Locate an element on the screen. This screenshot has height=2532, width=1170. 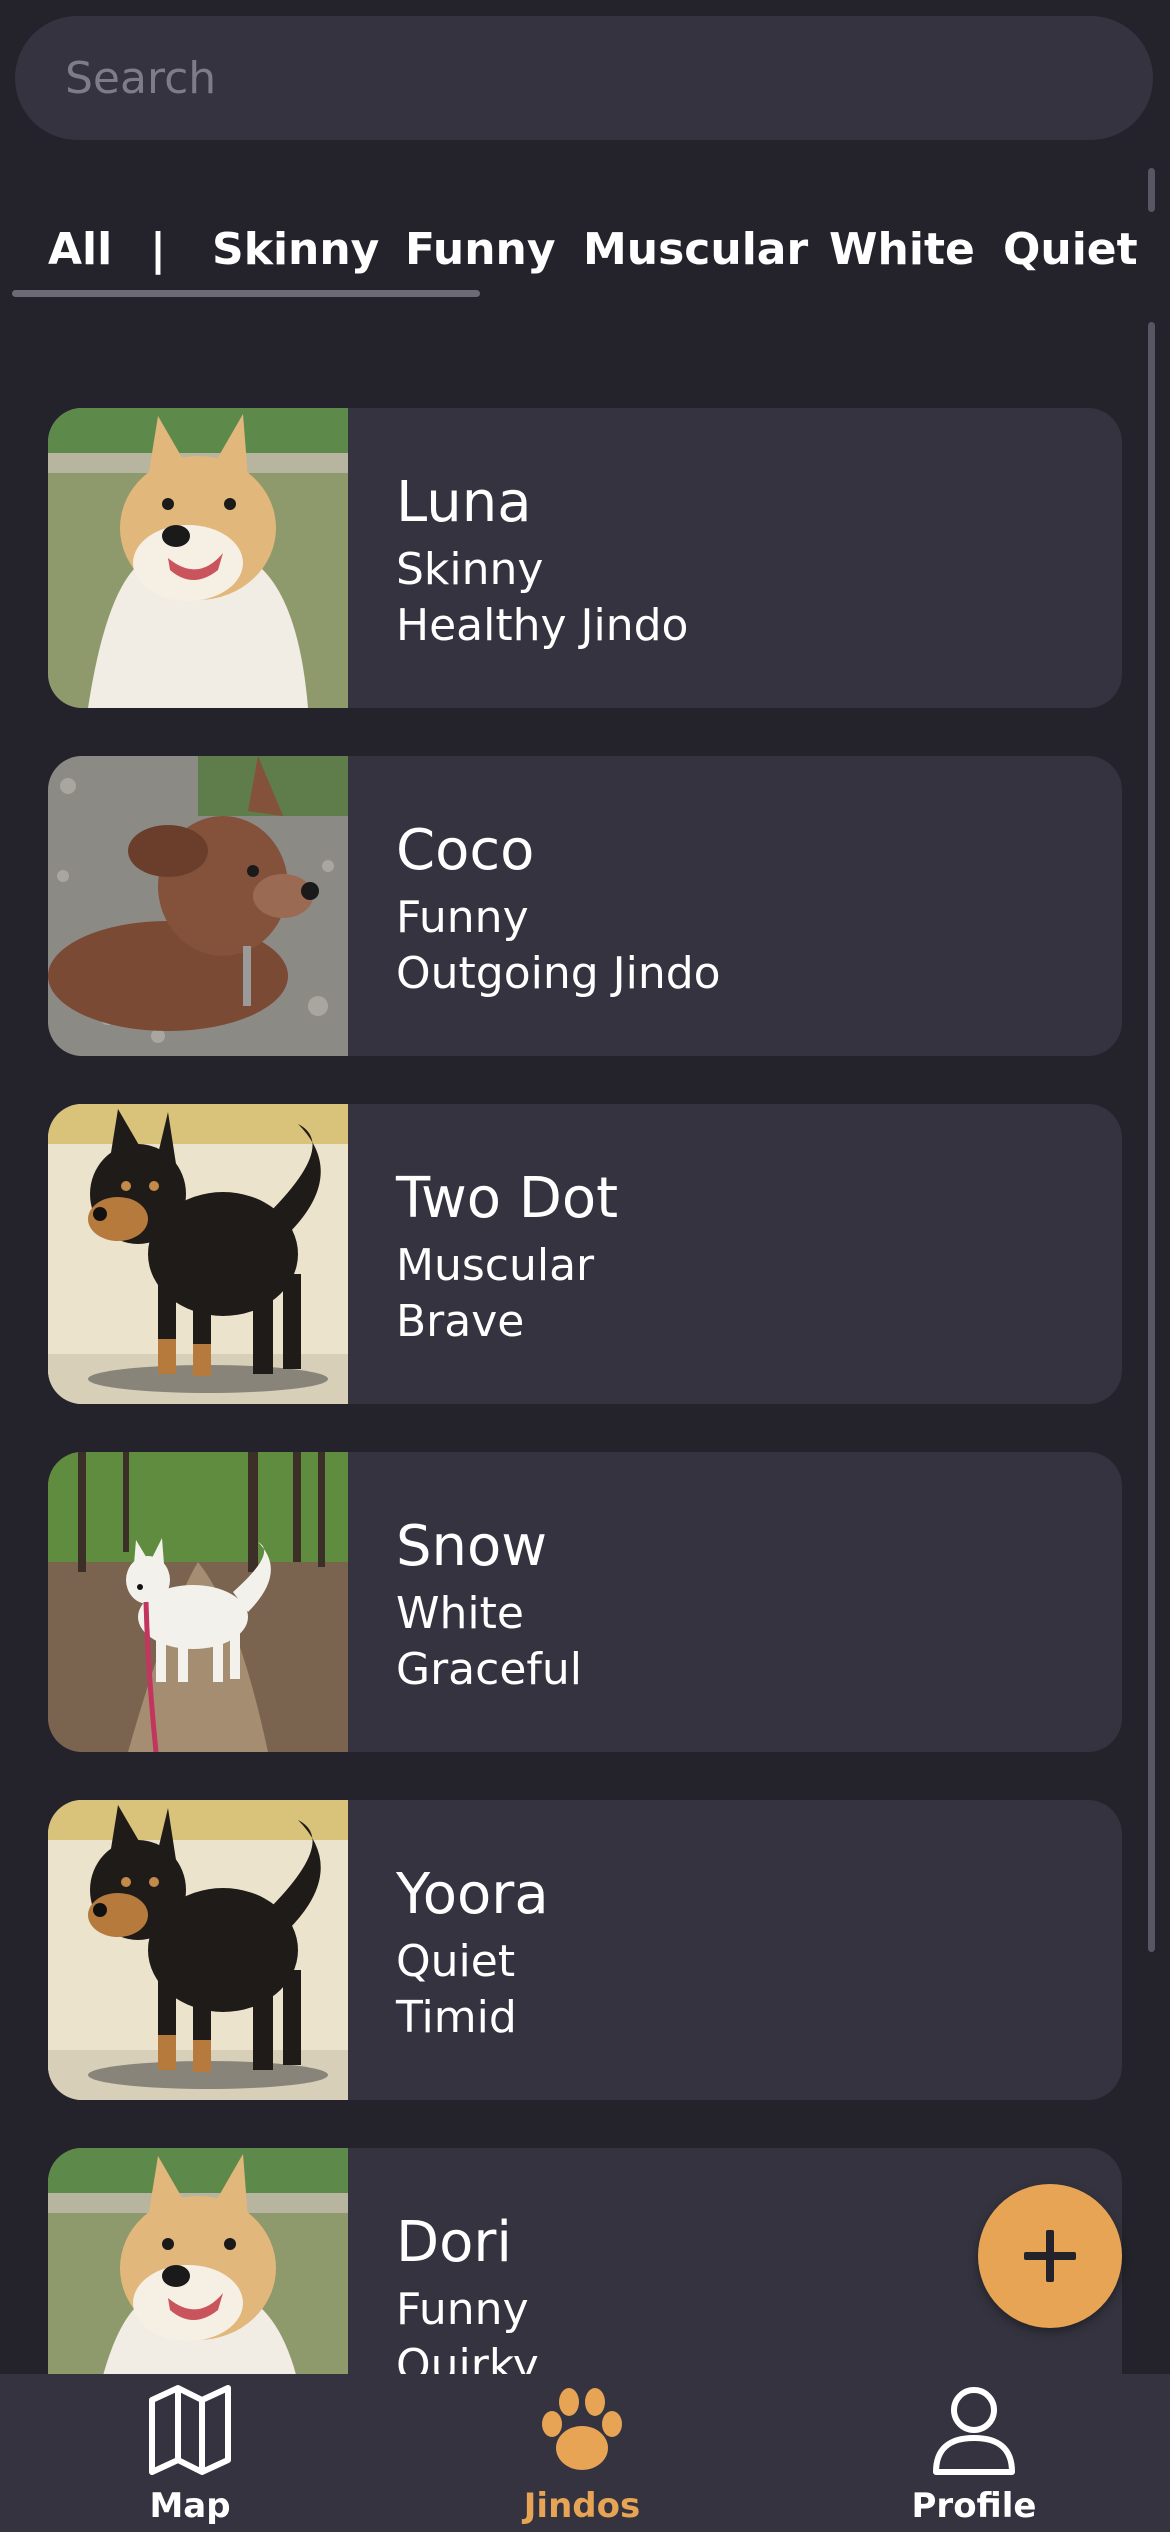
white-jindo-photo is located at coordinates (198, 1602).